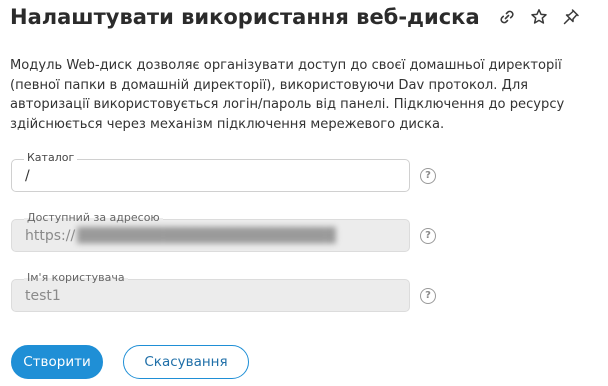  What do you see at coordinates (571, 17) in the screenshot?
I see `pin-icon` at bounding box center [571, 17].